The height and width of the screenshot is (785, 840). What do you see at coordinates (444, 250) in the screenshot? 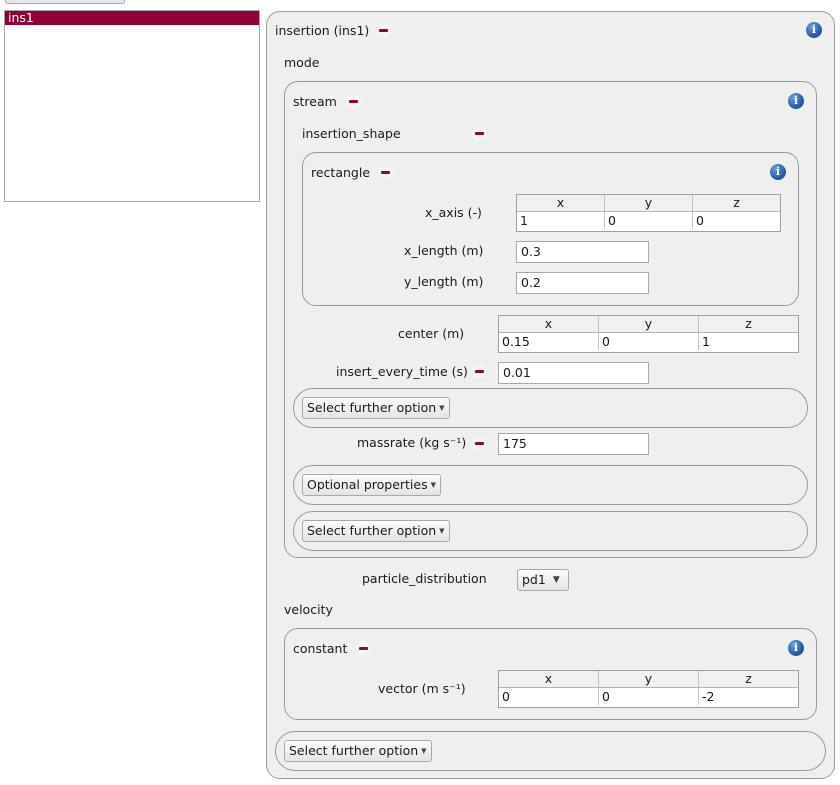
I see `x-length-label: x_length (m)` at bounding box center [444, 250].